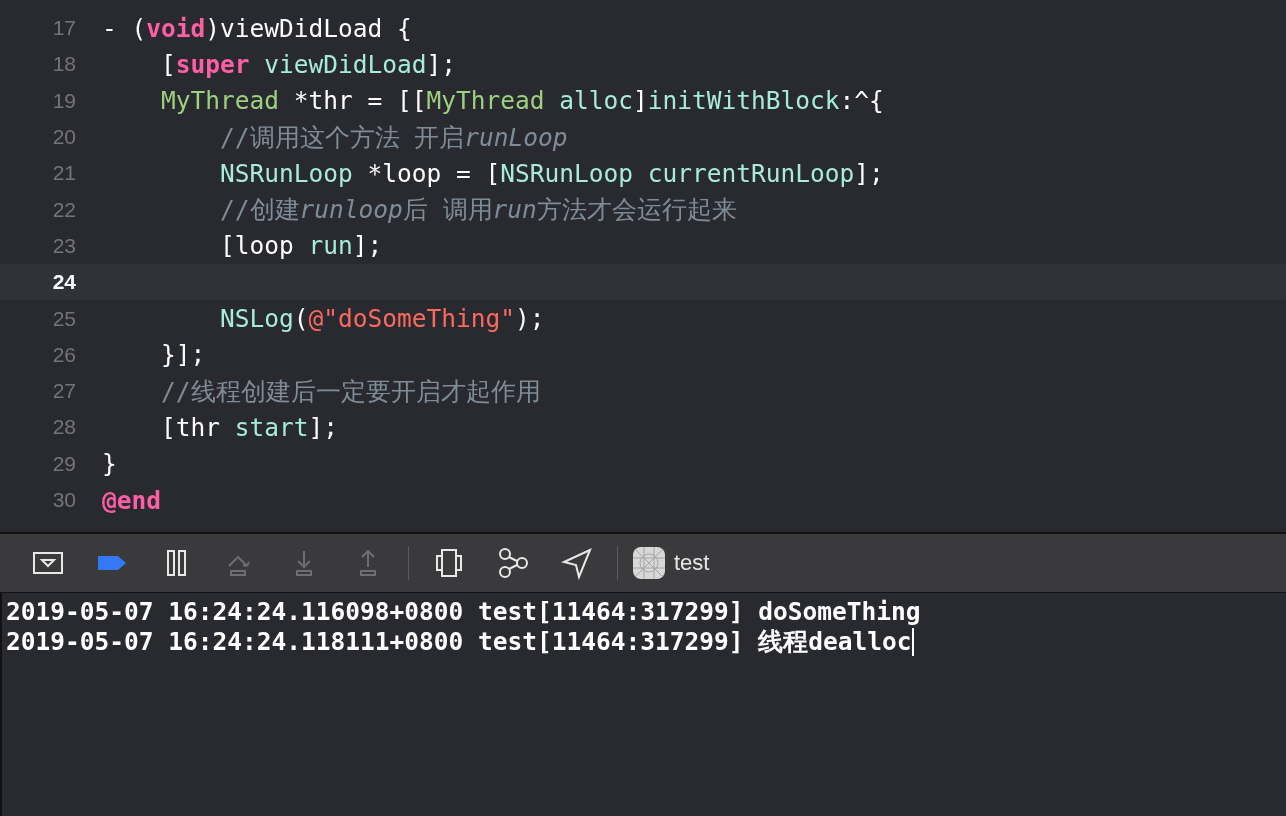 This screenshot has height=816, width=1286. Describe the element at coordinates (63, 100) in the screenshot. I see `line-number: 19` at that location.